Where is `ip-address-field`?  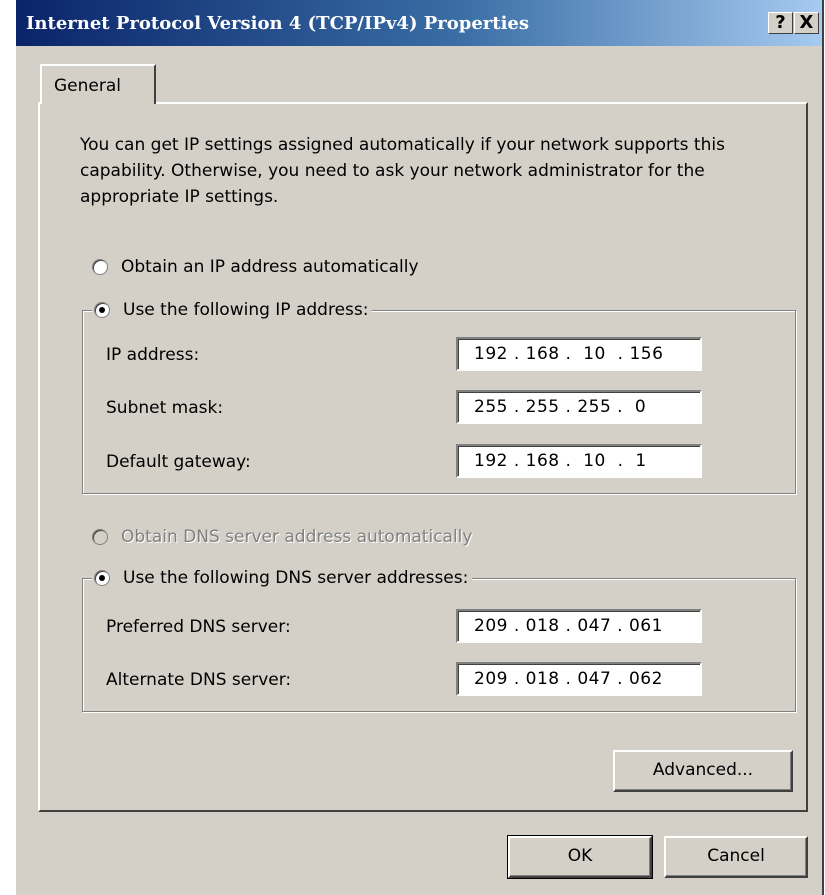 ip-address-field is located at coordinates (579, 354).